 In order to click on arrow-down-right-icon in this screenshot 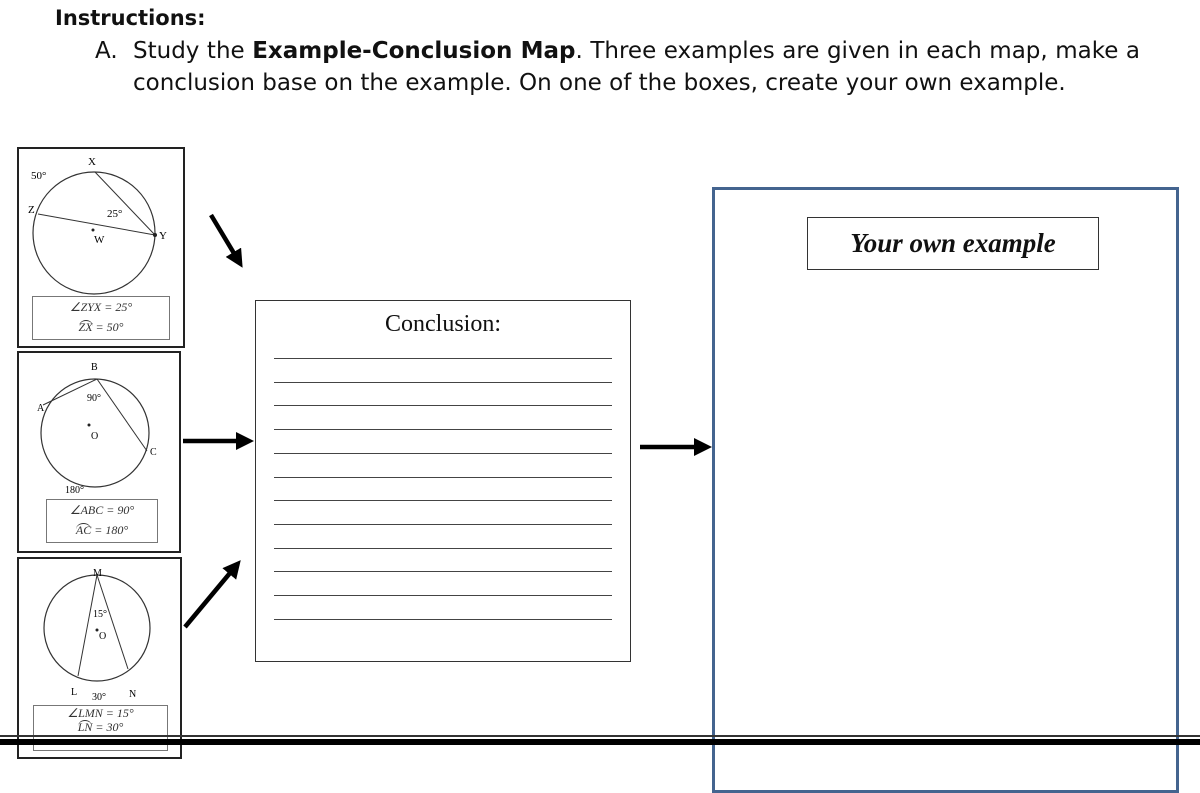, I will do `click(226, 240)`.